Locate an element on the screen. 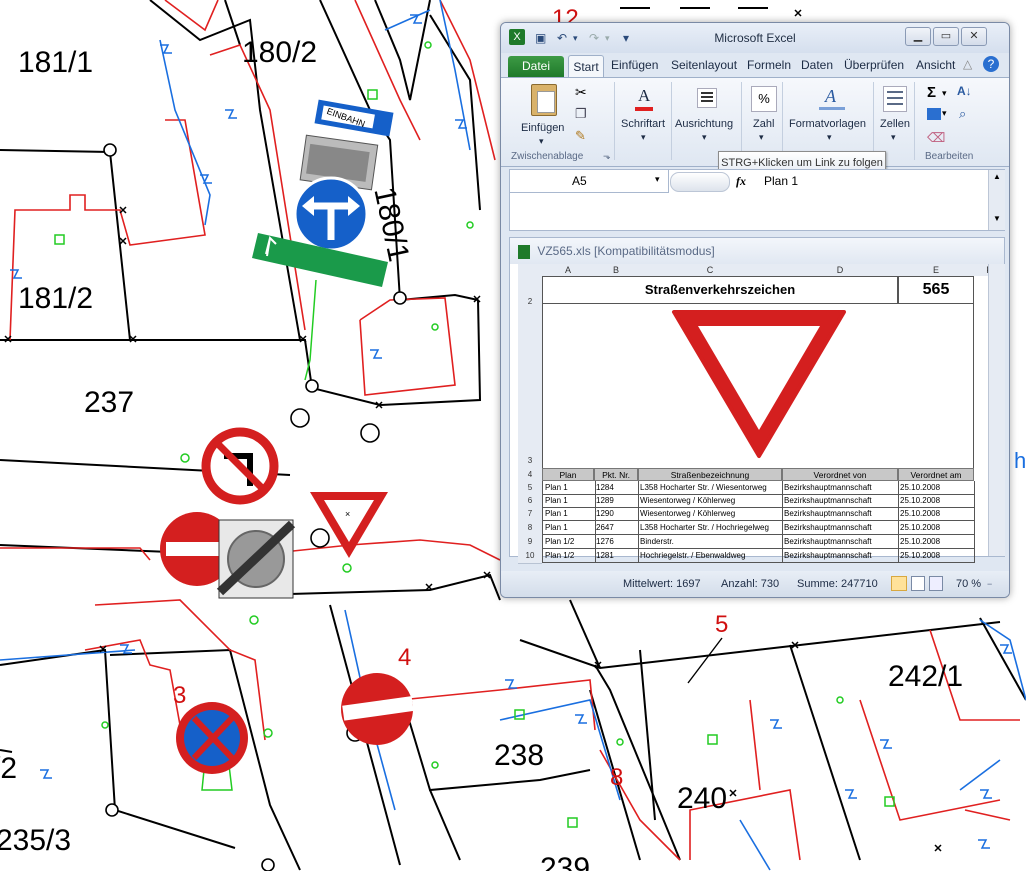  sign-number-cell: 565 is located at coordinates (936, 290).